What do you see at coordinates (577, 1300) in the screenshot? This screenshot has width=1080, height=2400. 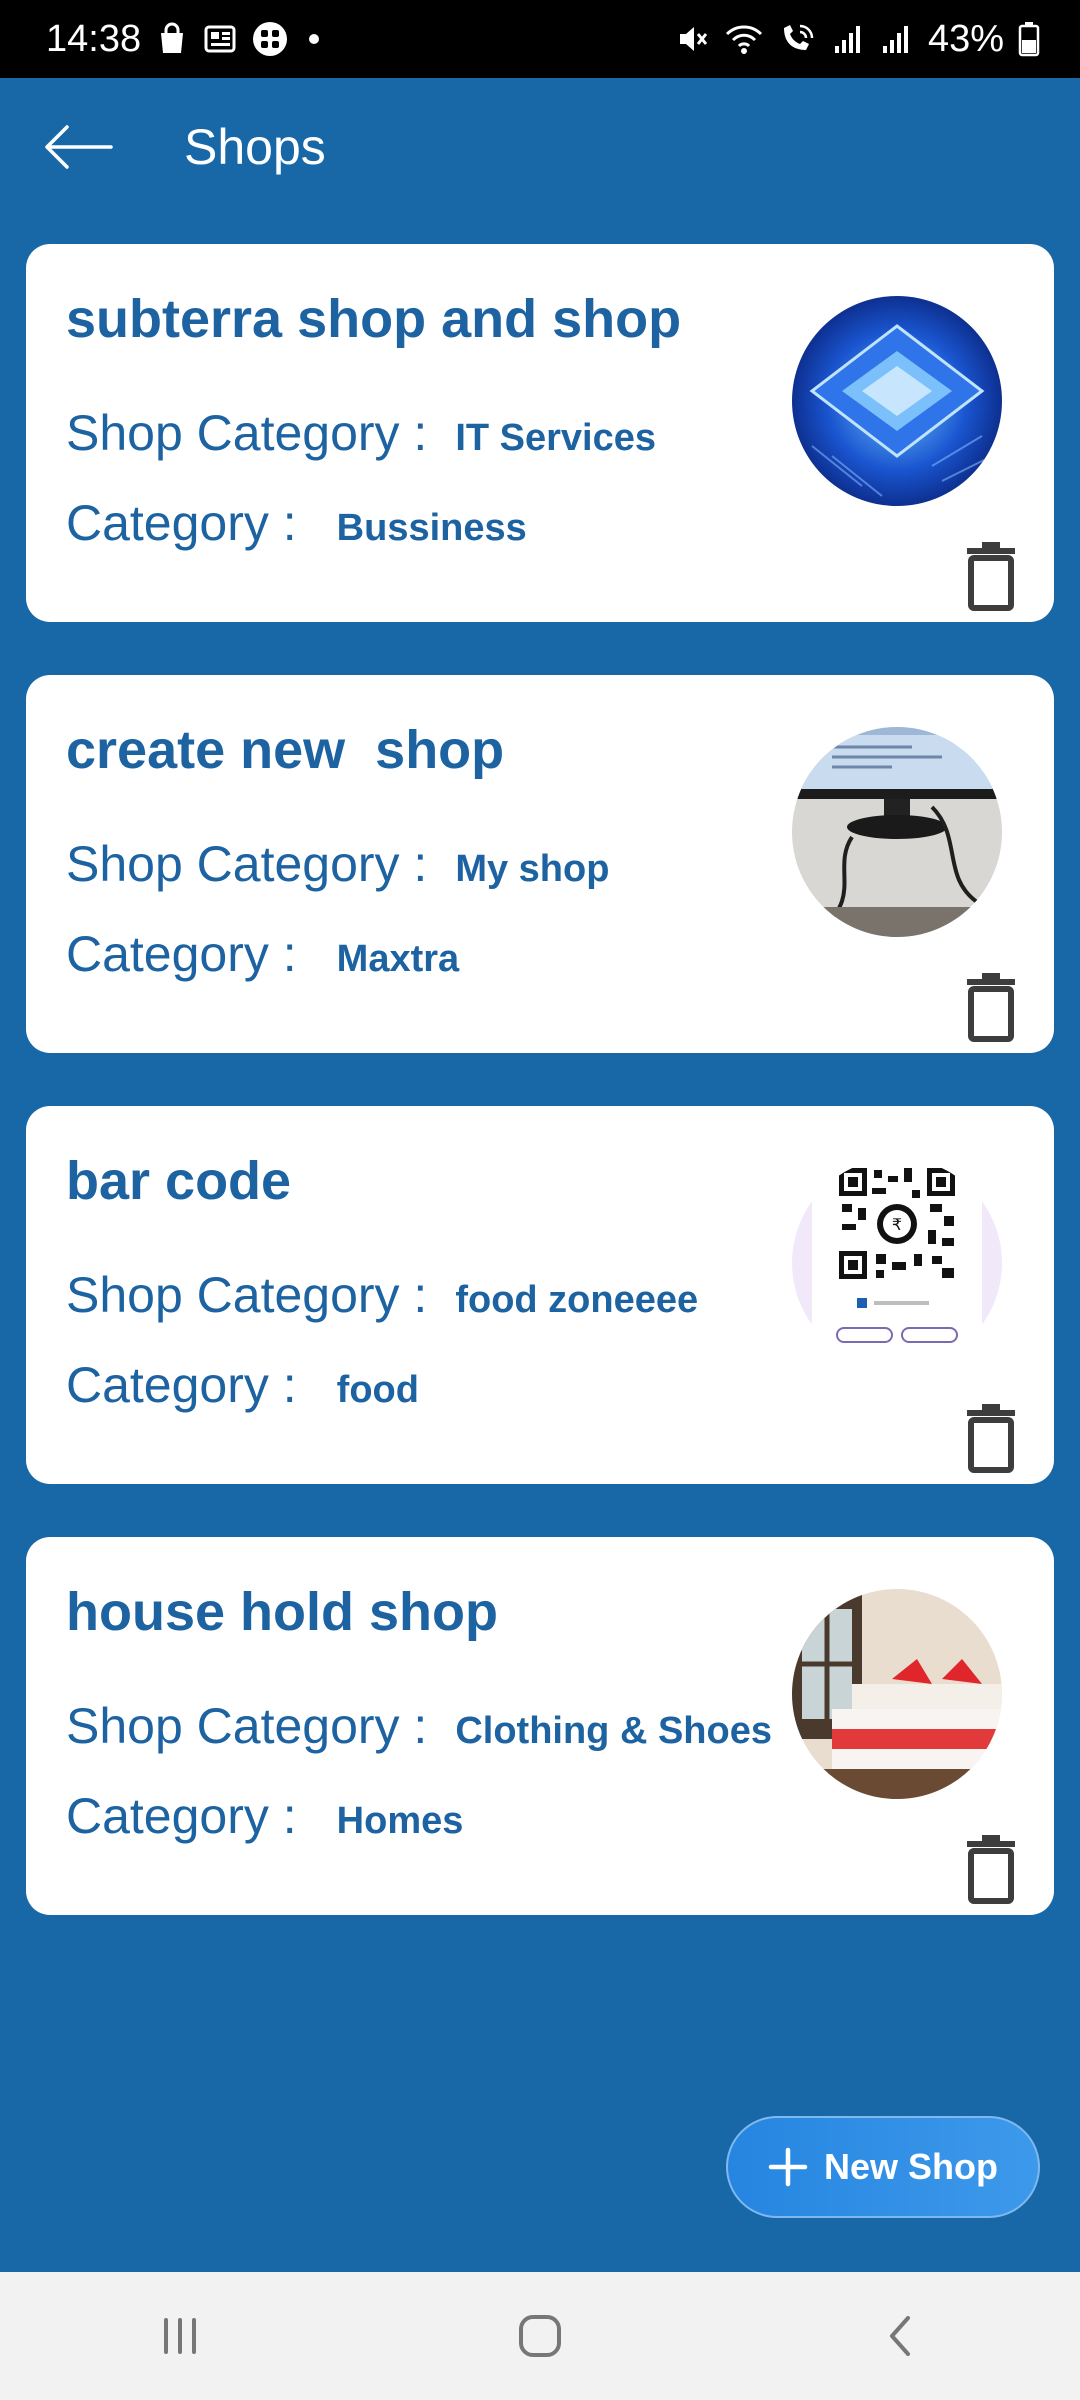 I see `shop-category-value: food zoneeee` at bounding box center [577, 1300].